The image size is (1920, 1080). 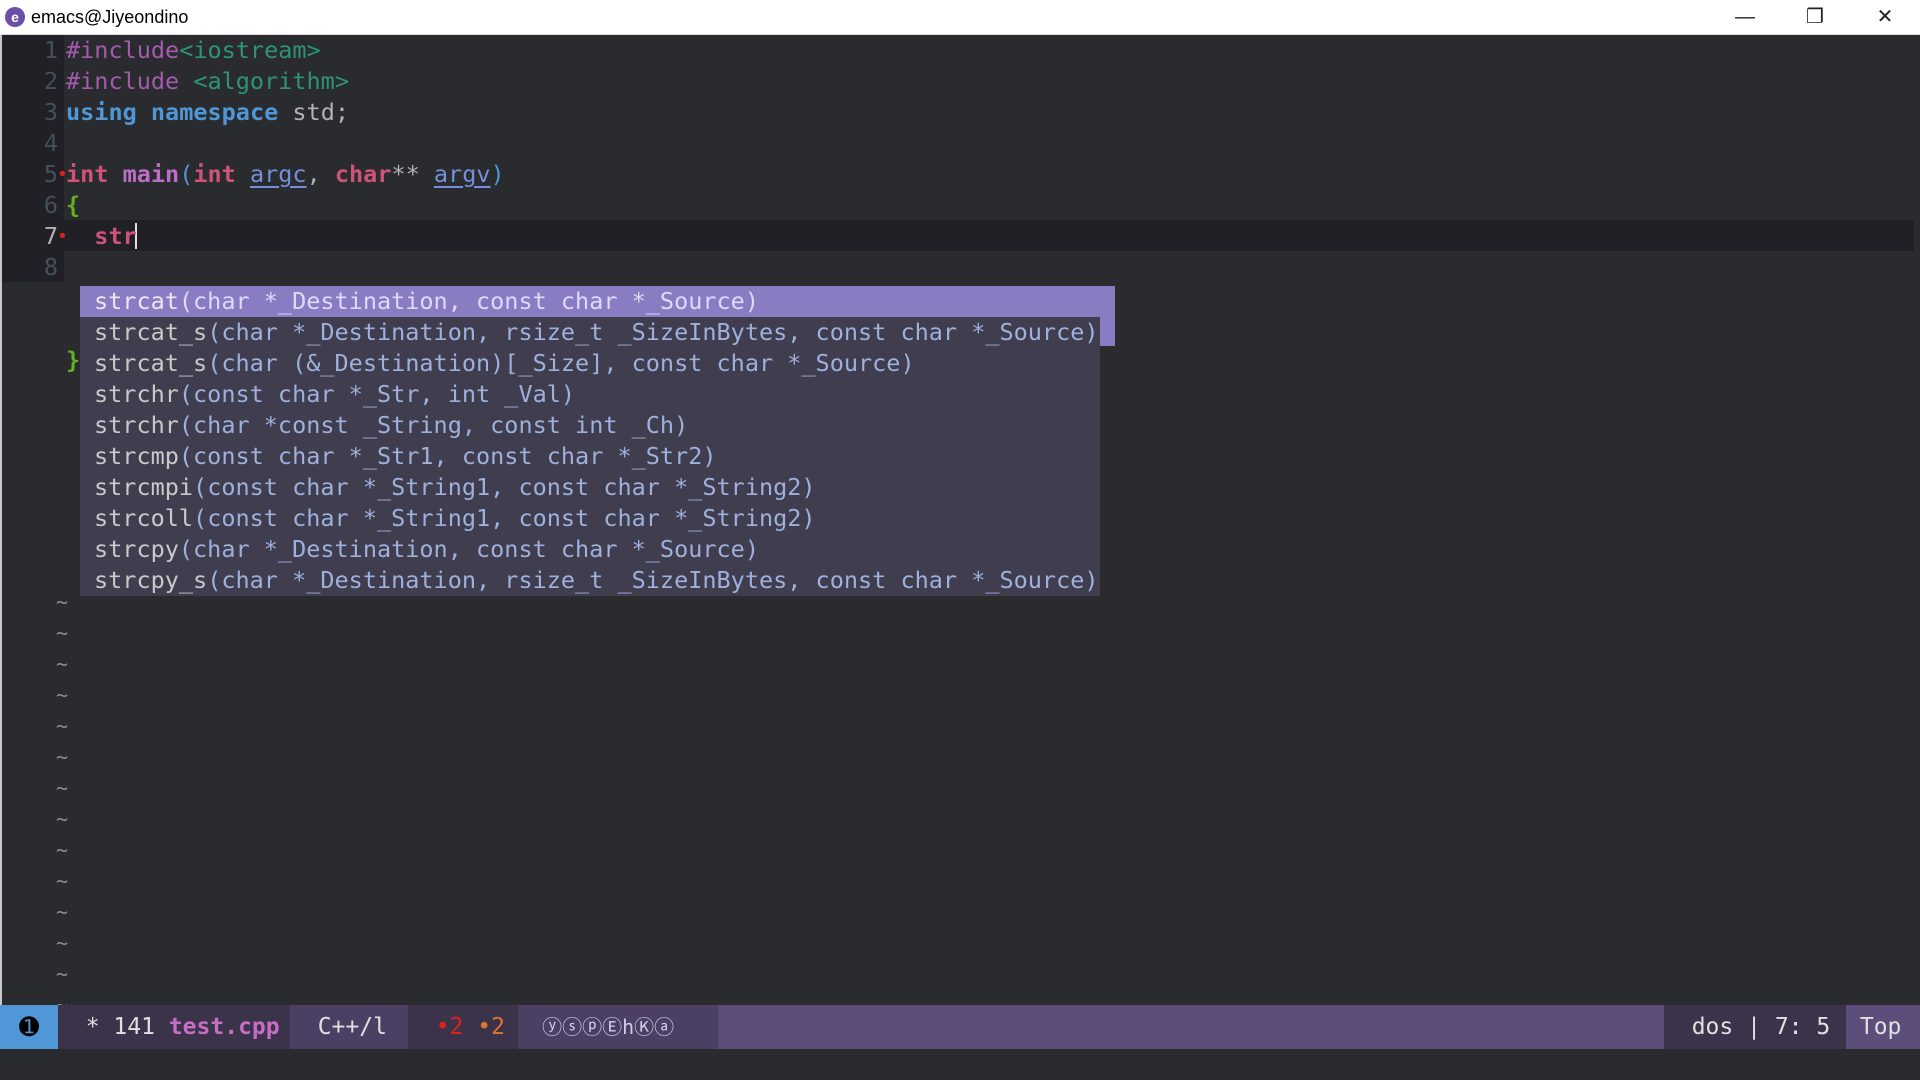 I want to click on cursor-position: 7: 5, so click(x=1802, y=1027).